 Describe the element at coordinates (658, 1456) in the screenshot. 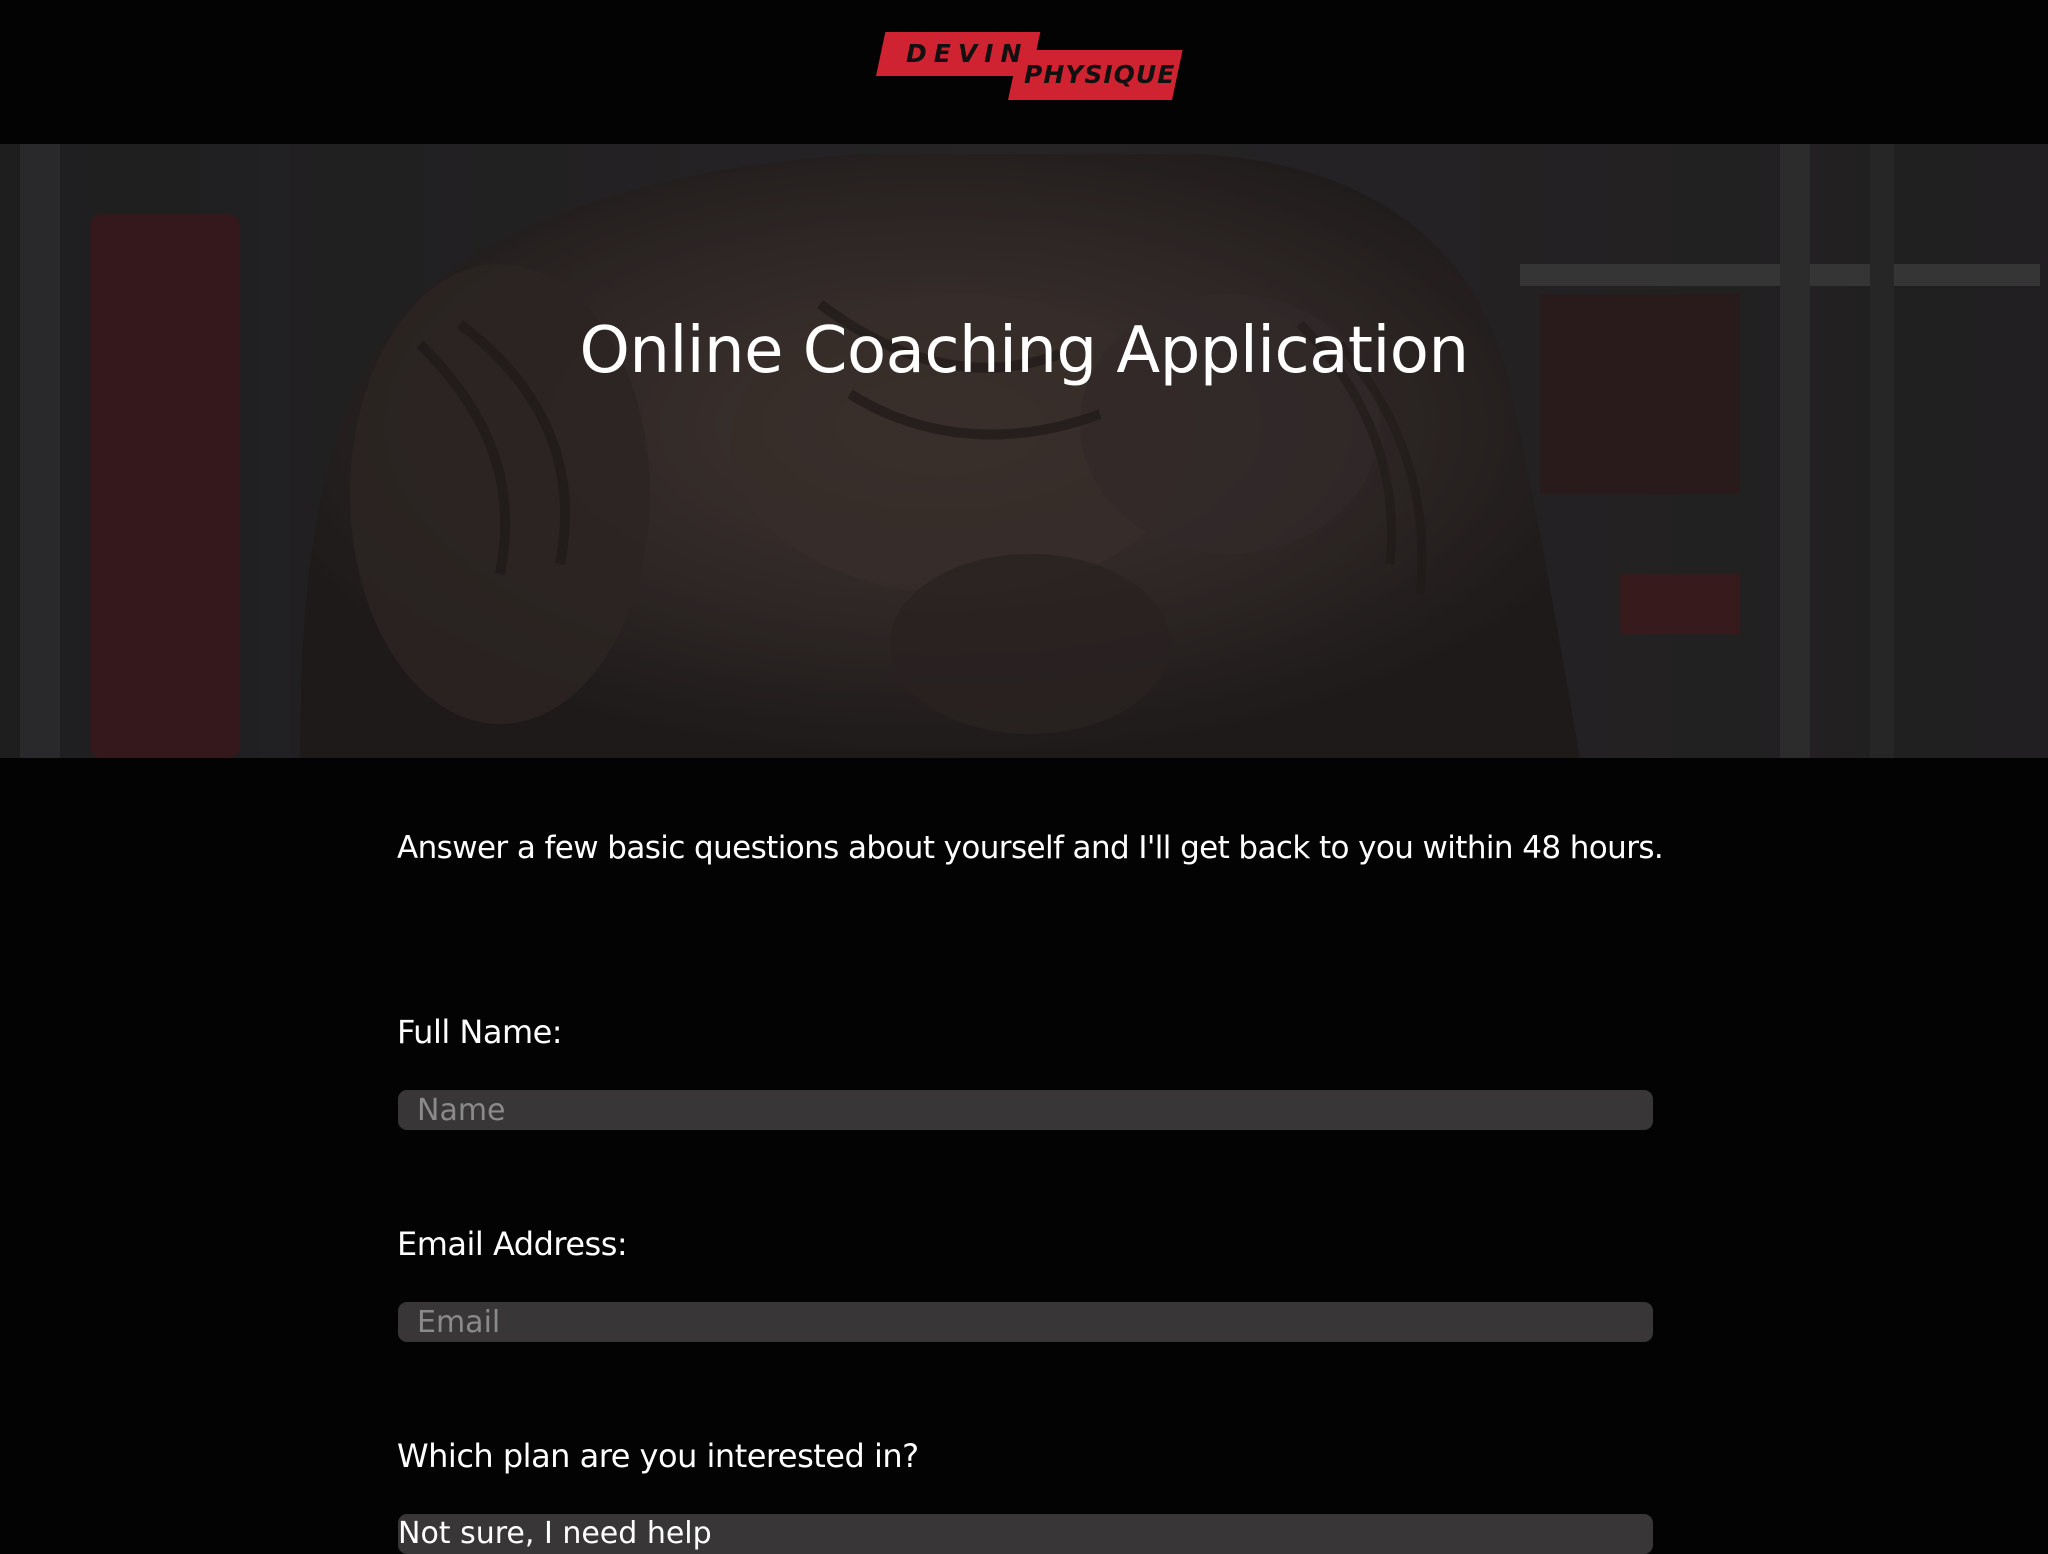

I see `plan-label: Which plan are you interested in?` at that location.